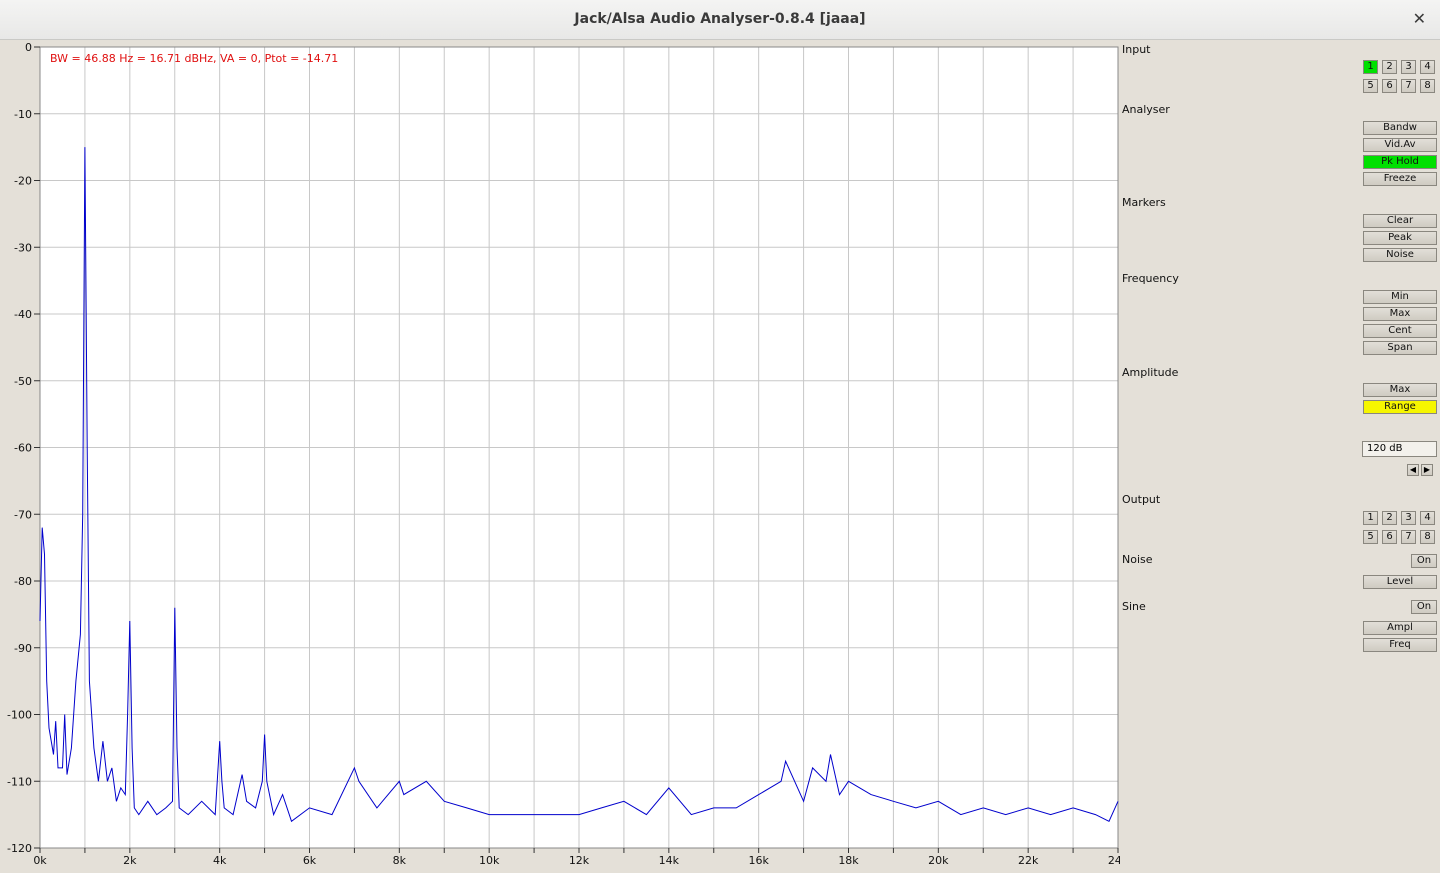  Describe the element at coordinates (1136, 49) in the screenshot. I see `input-section-label: Input` at that location.